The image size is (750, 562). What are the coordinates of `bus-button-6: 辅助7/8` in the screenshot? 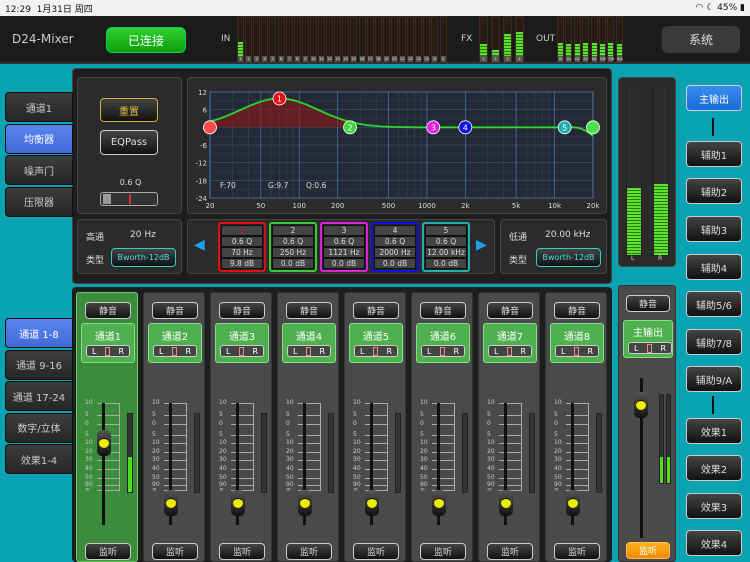 It's located at (714, 342).